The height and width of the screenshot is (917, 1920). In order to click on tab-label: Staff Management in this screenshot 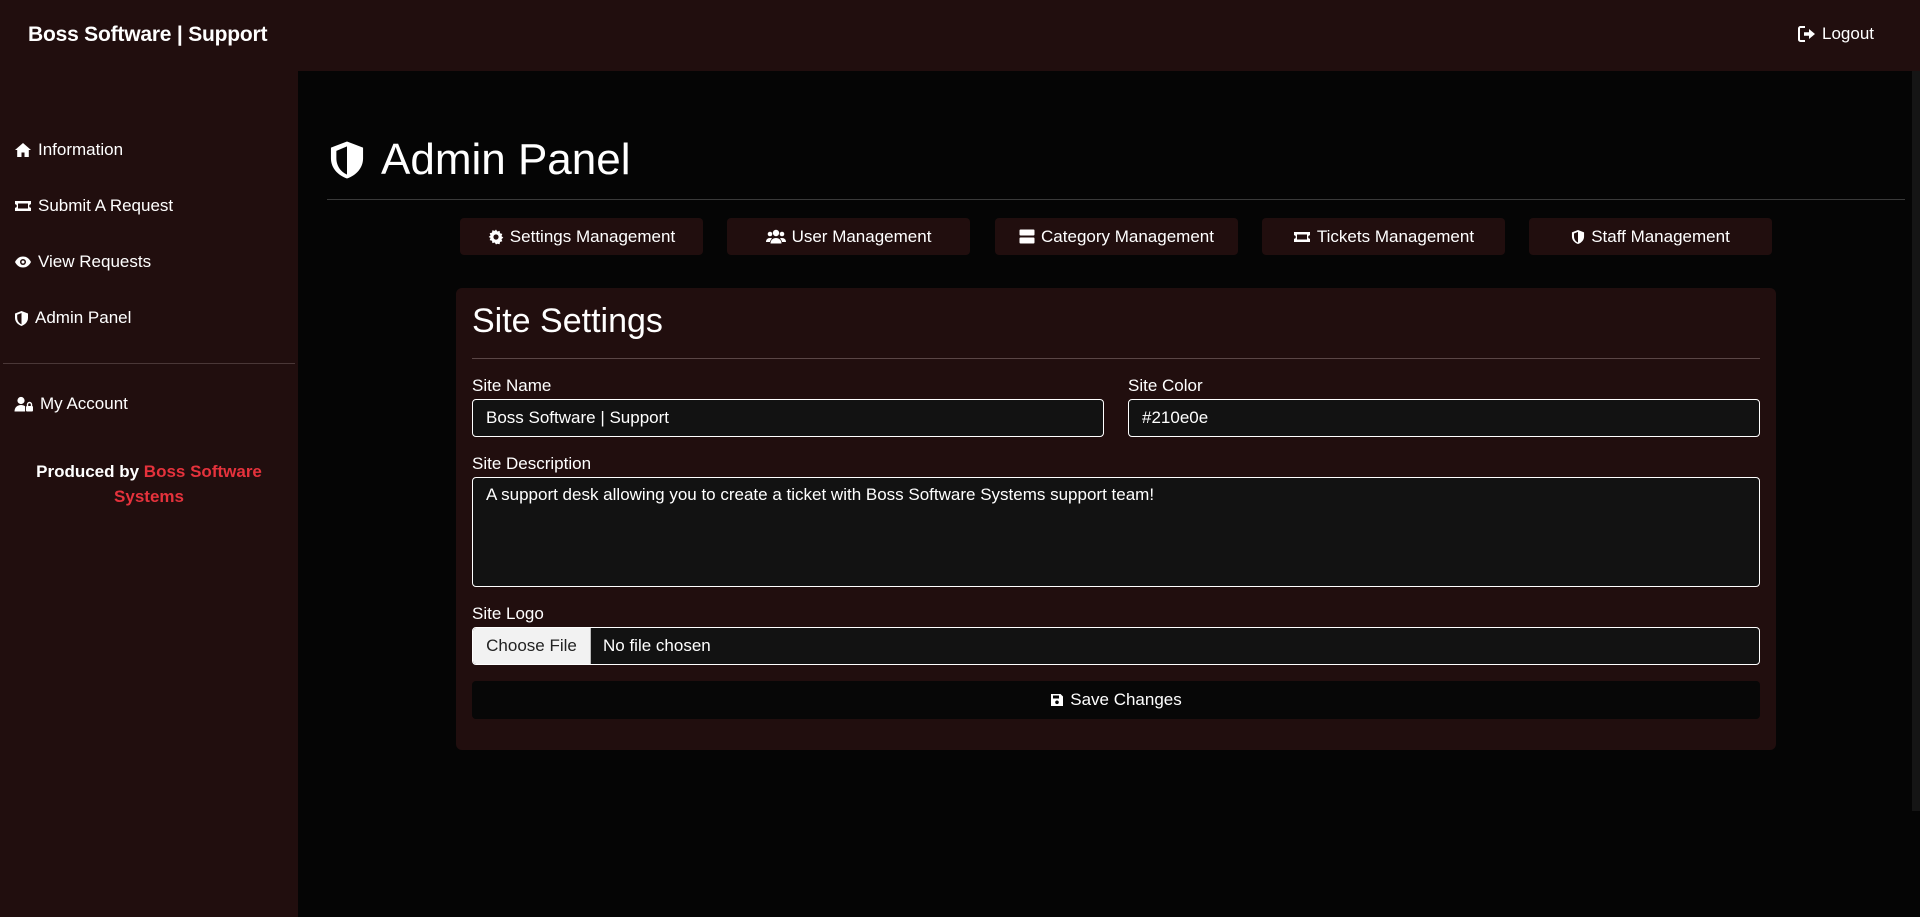, I will do `click(1660, 236)`.